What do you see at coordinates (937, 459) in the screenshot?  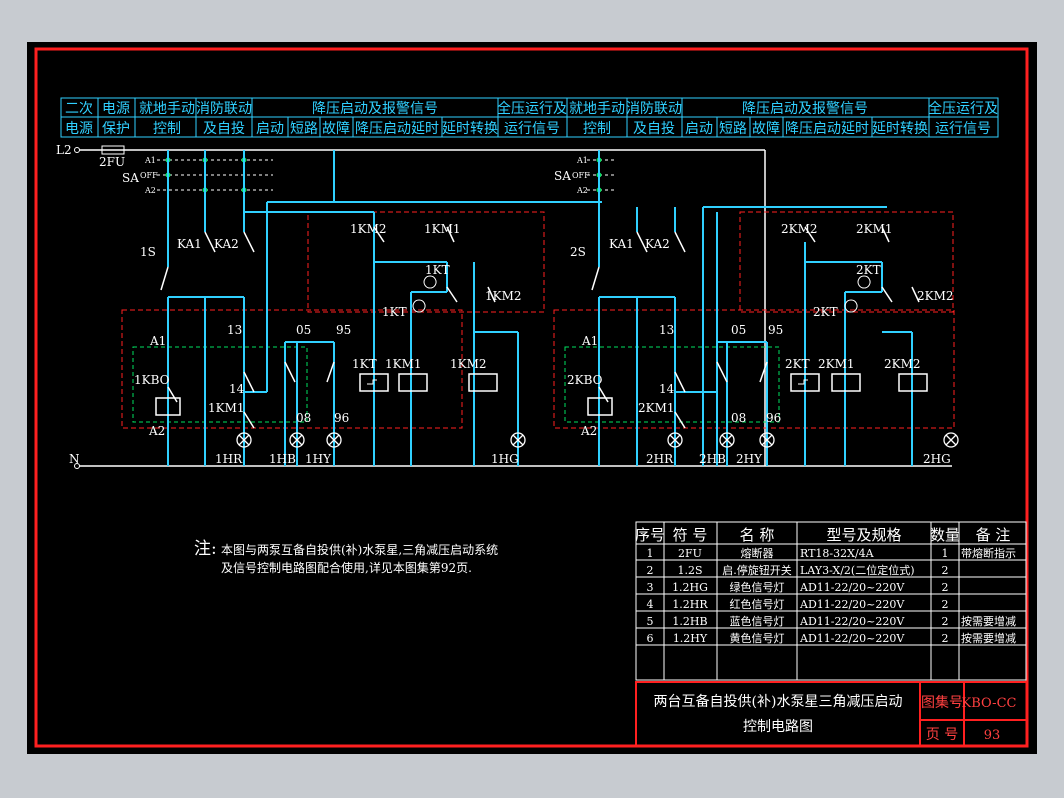 I see `lamp-hg-label: 2HG` at bounding box center [937, 459].